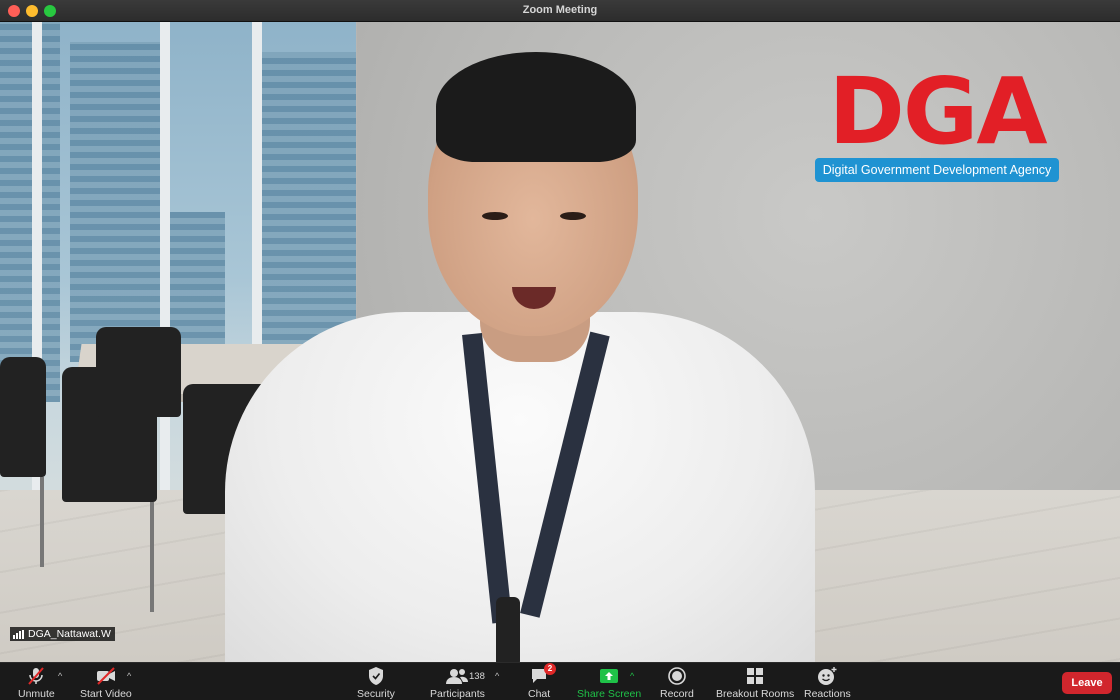 The image size is (1120, 700). What do you see at coordinates (106, 676) in the screenshot?
I see `video-off-icon` at bounding box center [106, 676].